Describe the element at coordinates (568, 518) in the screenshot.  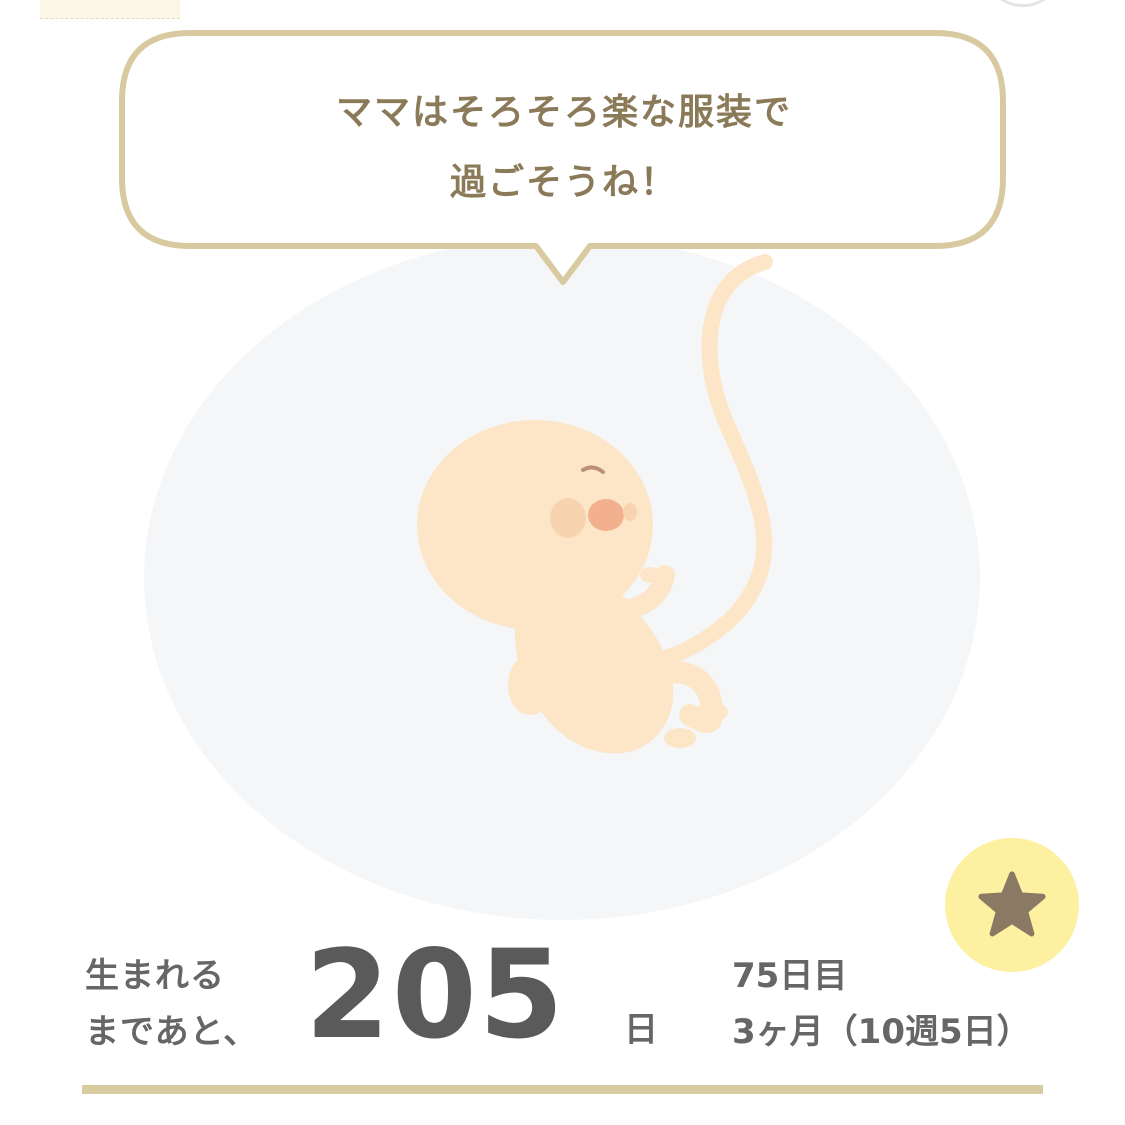
I see `baby-ear` at that location.